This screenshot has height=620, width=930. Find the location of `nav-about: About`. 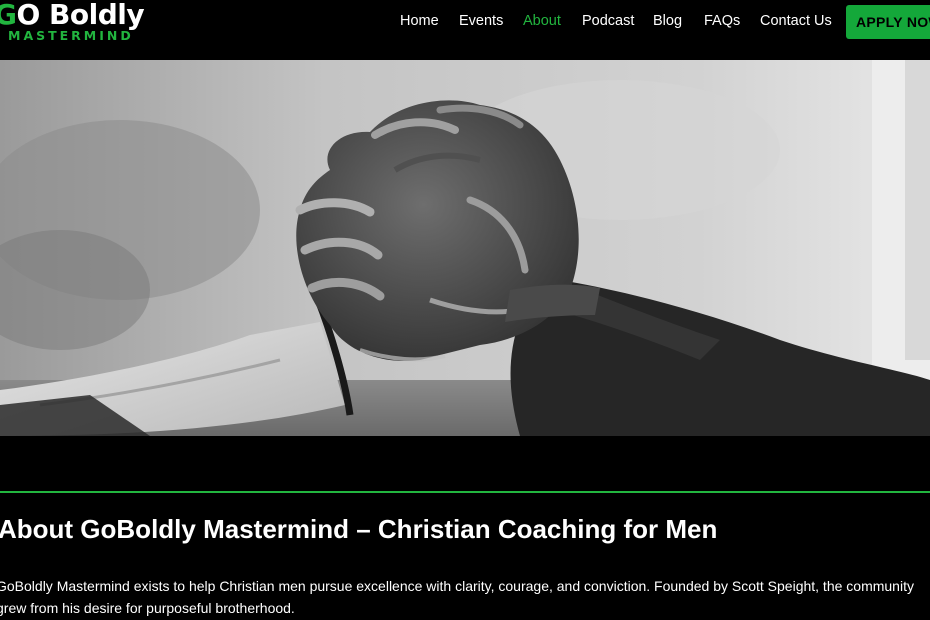

nav-about: About is located at coordinates (542, 21).